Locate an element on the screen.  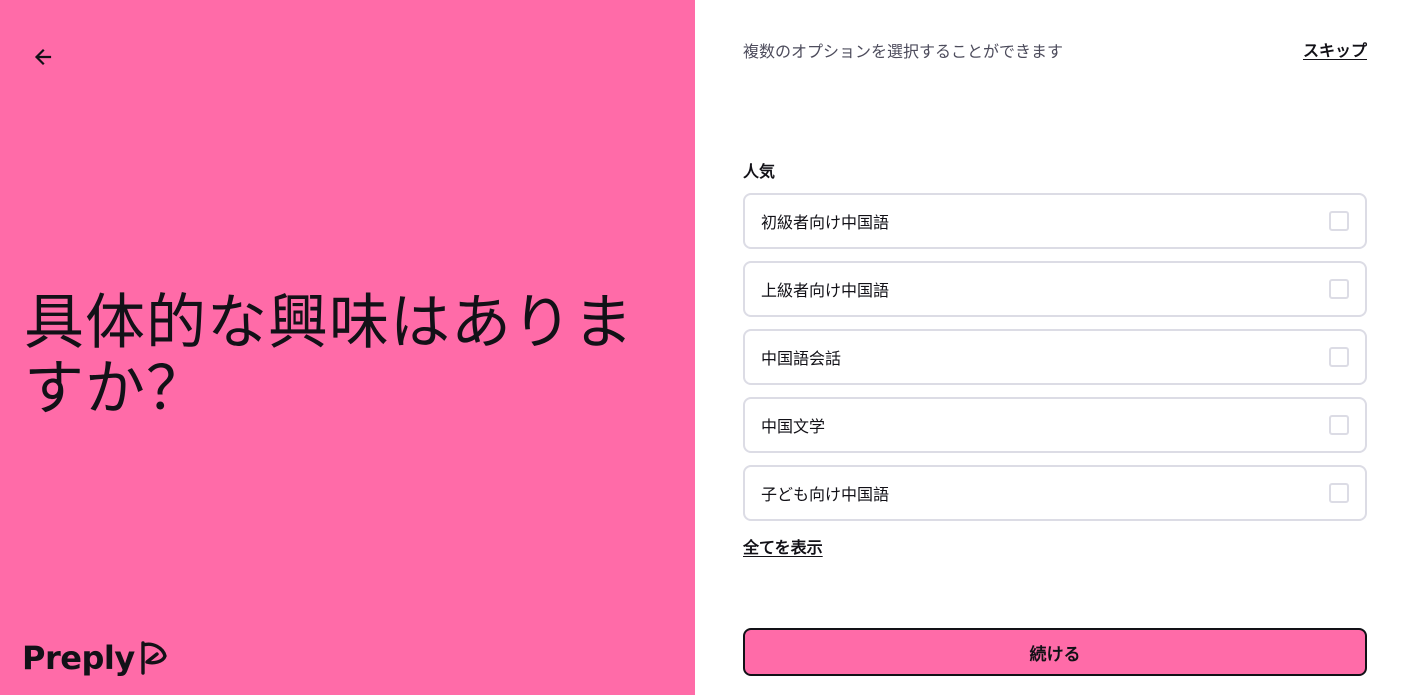
show-all-link: 全てを表示 is located at coordinates (783, 546).